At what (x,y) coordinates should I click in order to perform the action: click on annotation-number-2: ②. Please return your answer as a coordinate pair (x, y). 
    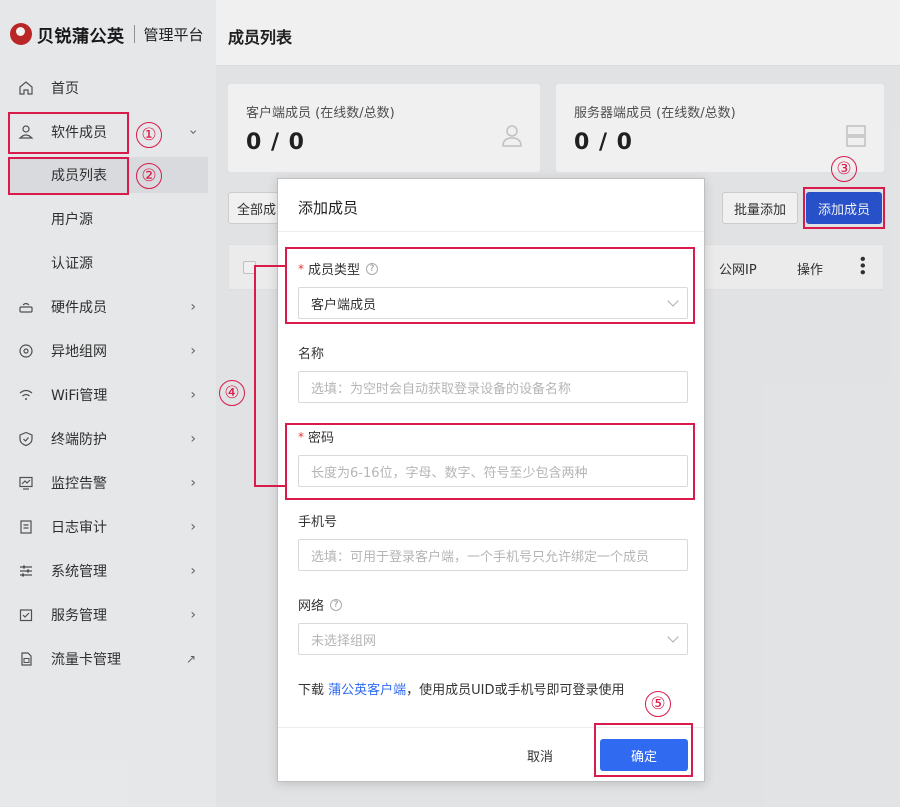
    Looking at the image, I should click on (149, 176).